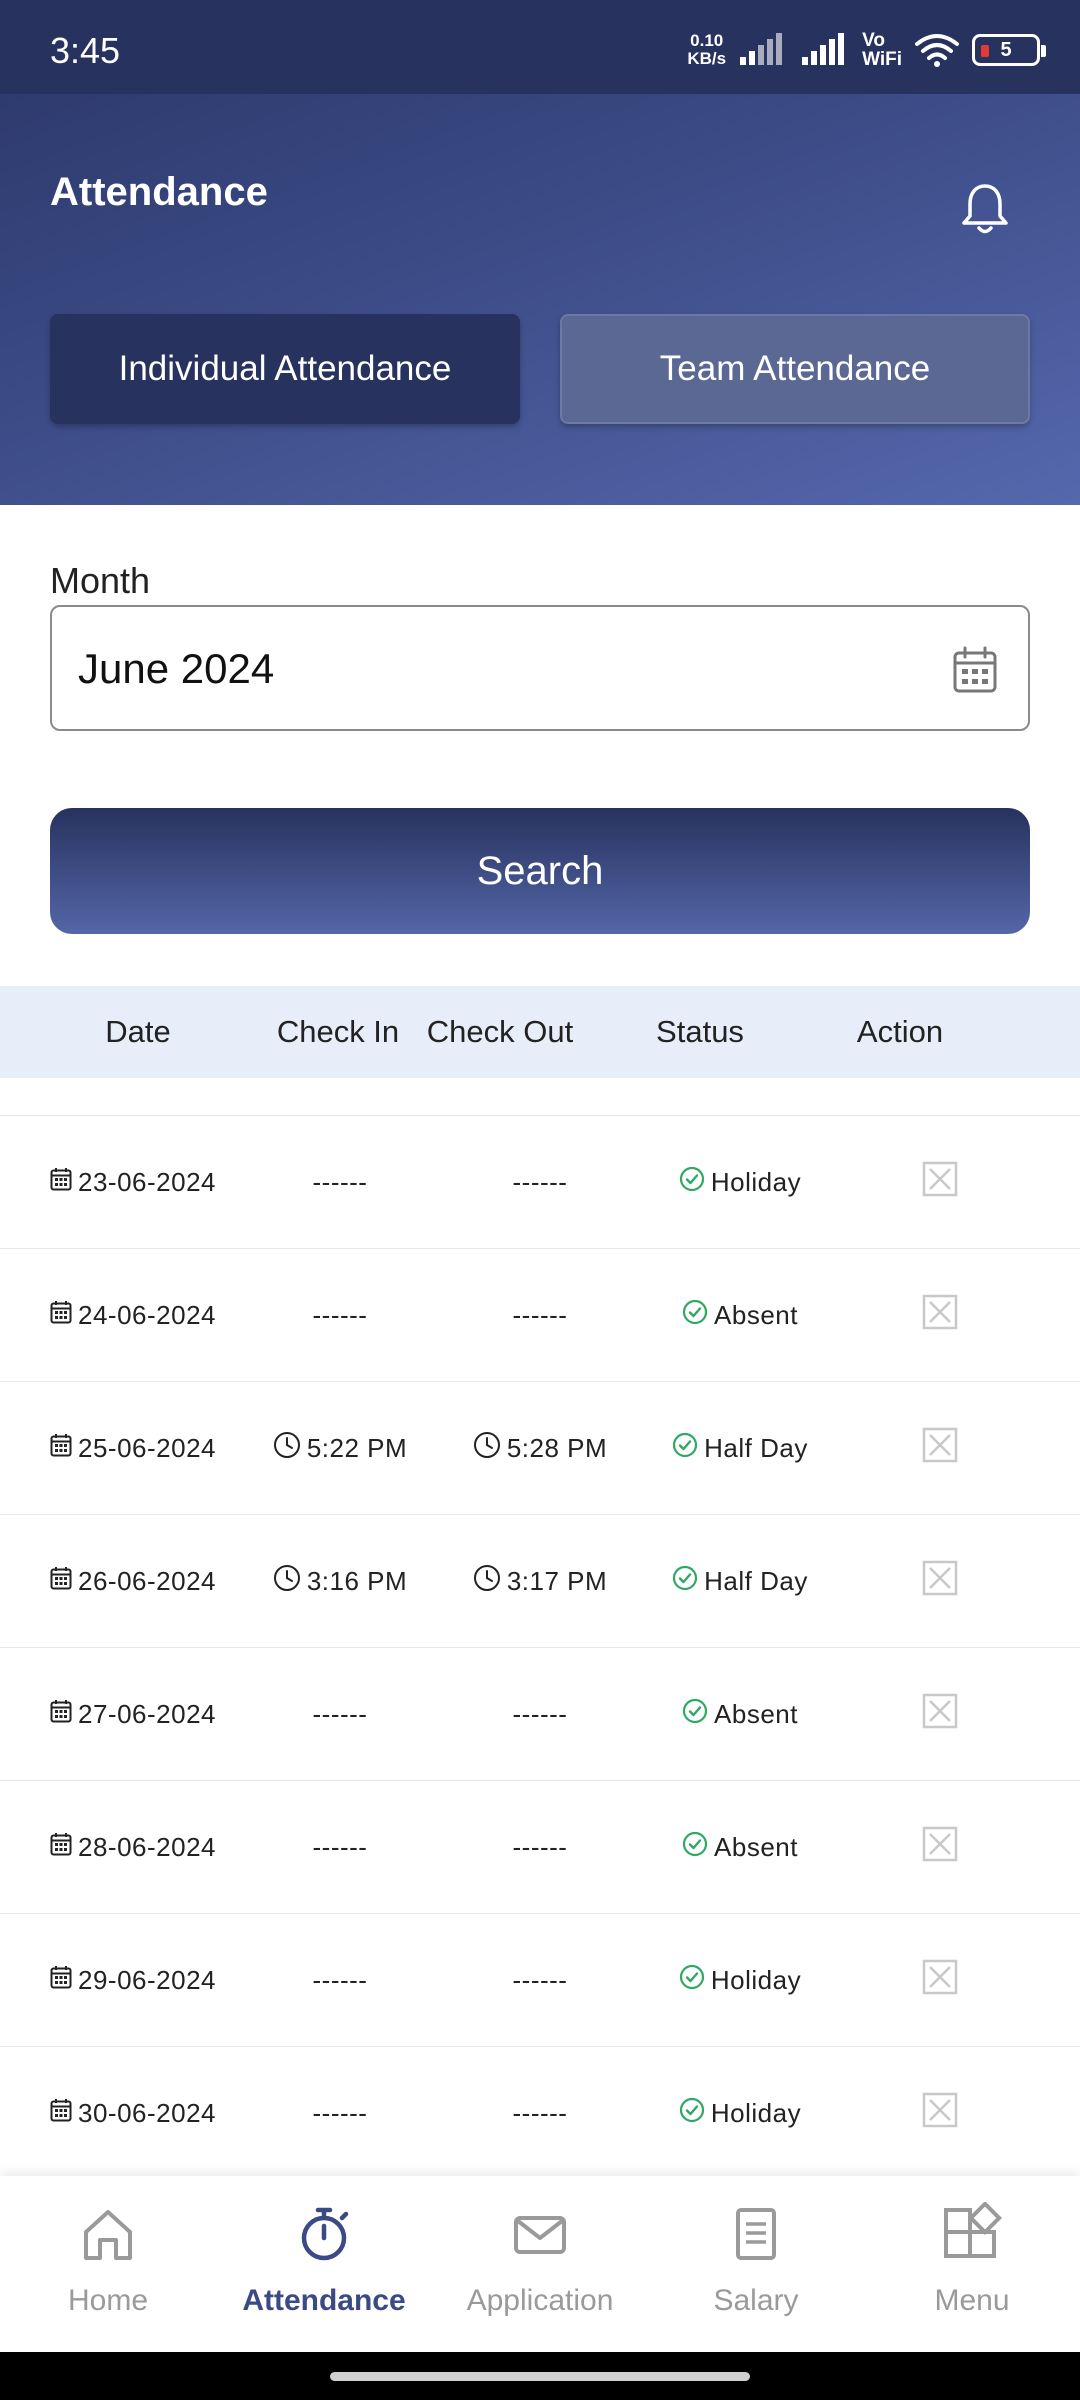 The width and height of the screenshot is (1080, 2400). What do you see at coordinates (108, 2300) in the screenshot?
I see `nav-home-label: Home` at bounding box center [108, 2300].